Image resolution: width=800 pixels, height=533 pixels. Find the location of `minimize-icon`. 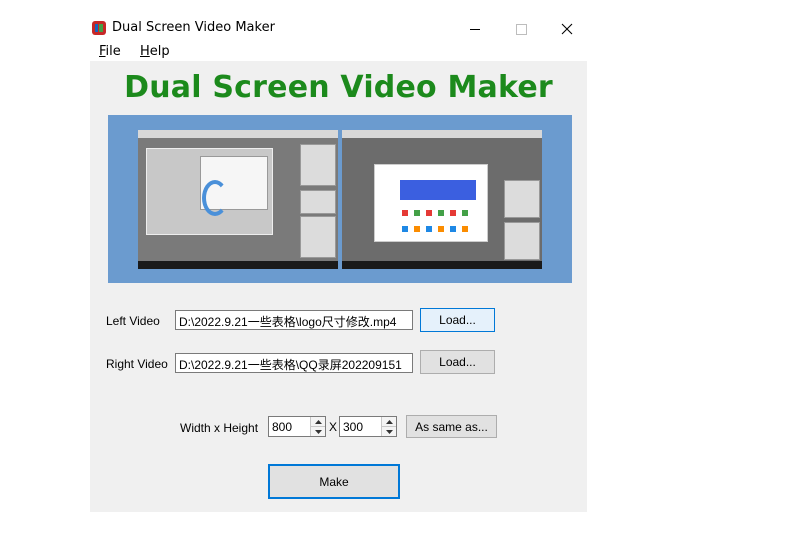

minimize-icon is located at coordinates (475, 29).